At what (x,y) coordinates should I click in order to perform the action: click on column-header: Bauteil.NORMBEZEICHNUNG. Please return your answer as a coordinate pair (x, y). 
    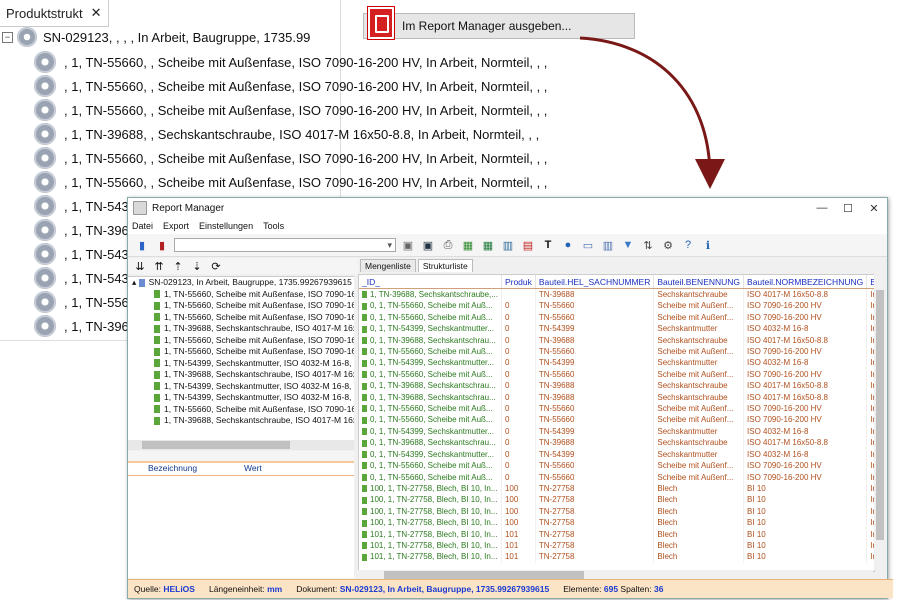
    Looking at the image, I should click on (805, 282).